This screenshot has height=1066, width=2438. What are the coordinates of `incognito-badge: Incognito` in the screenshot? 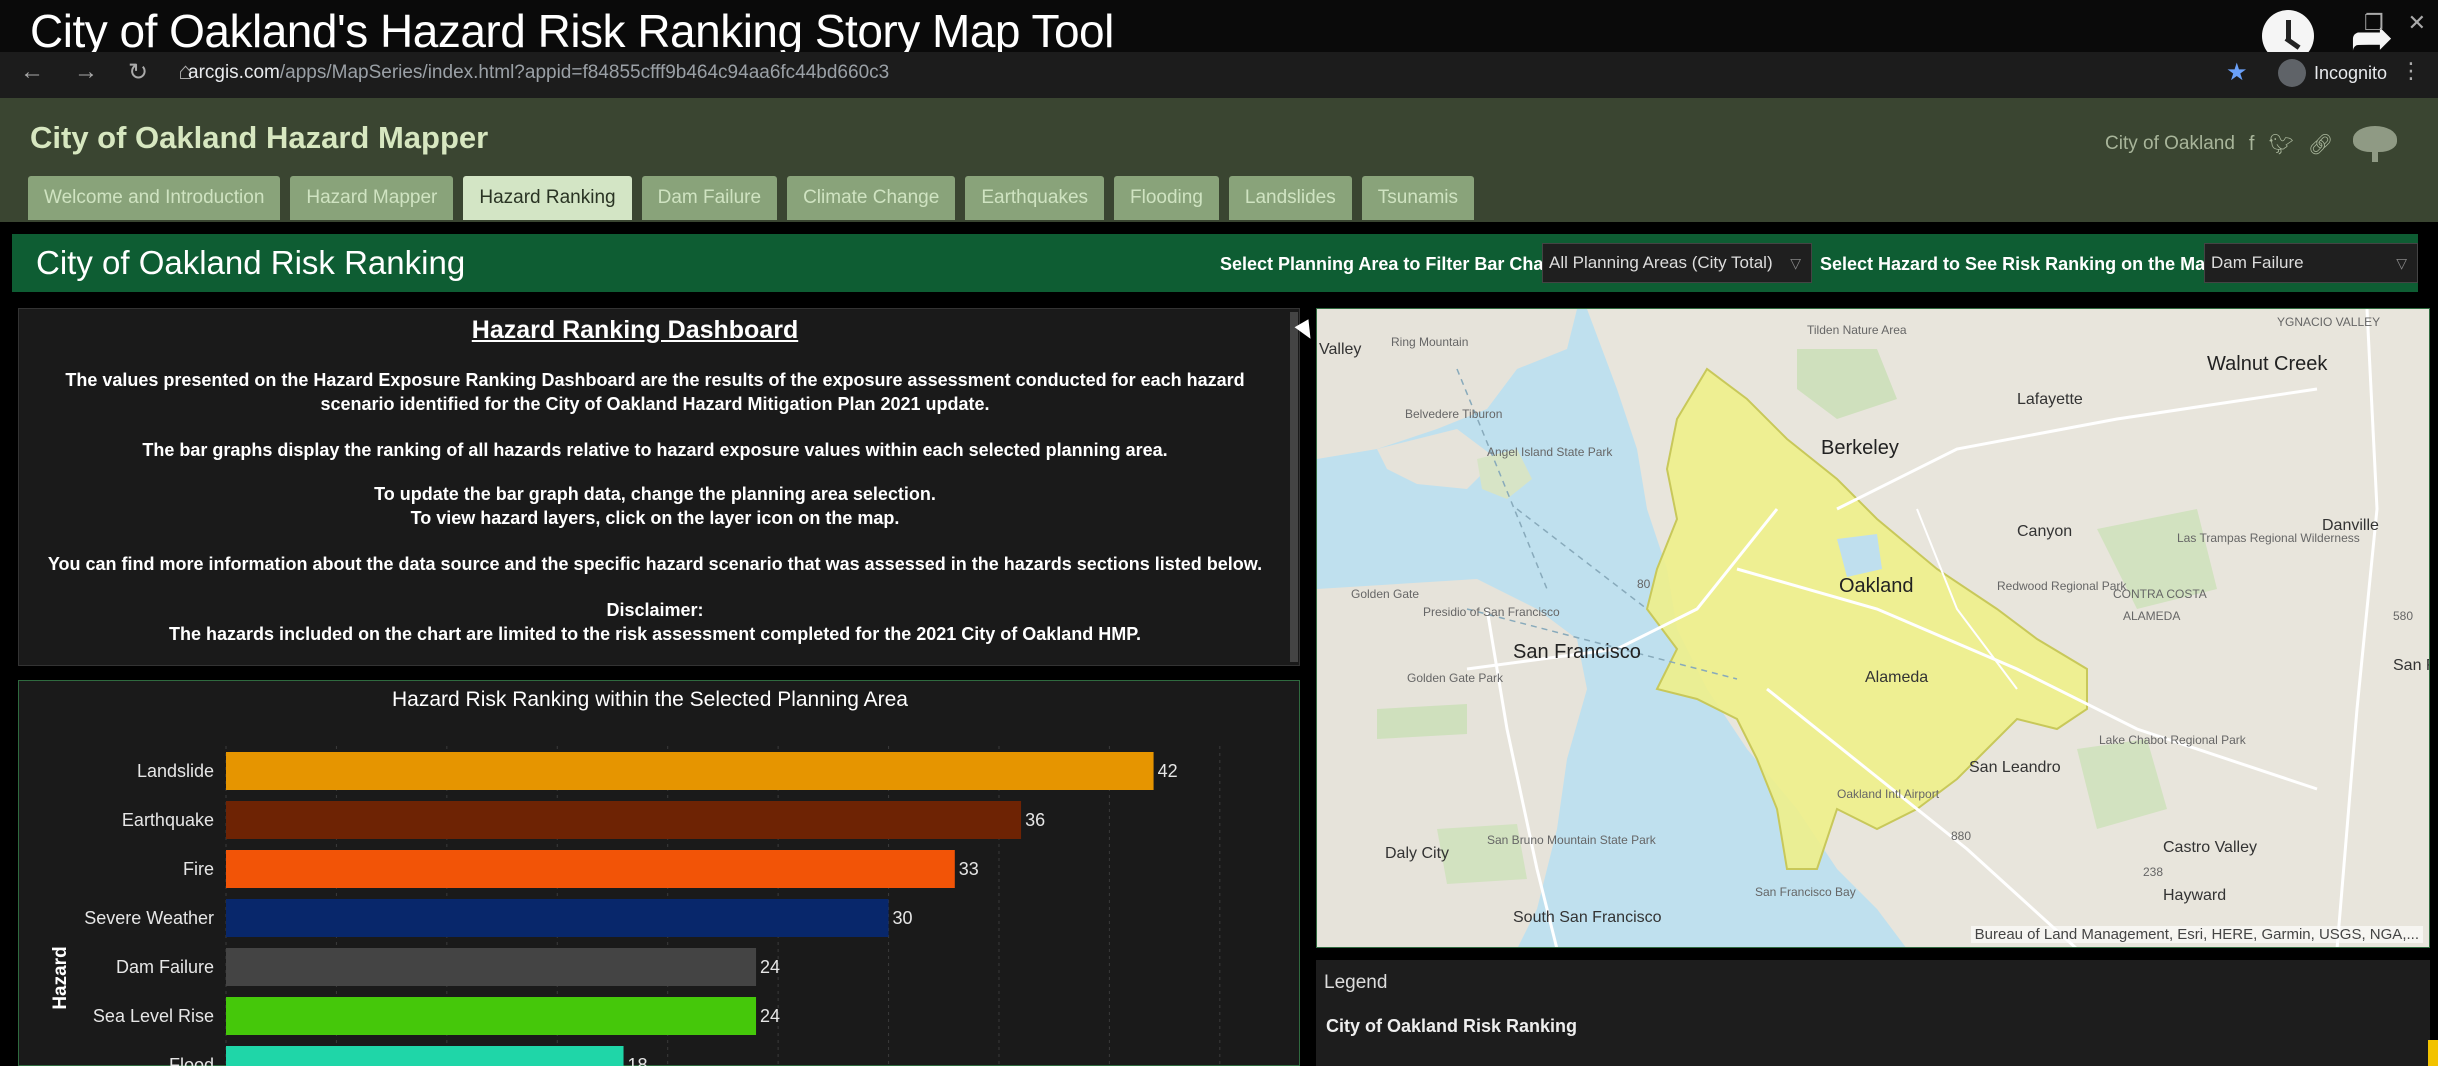 It's located at (2332, 73).